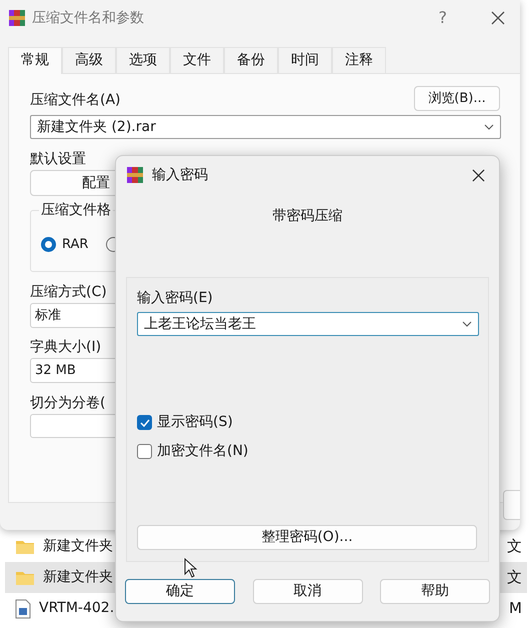 The image size is (532, 628). What do you see at coordinates (307, 216) in the screenshot?
I see `dialog-heading: 带密码压缩` at bounding box center [307, 216].